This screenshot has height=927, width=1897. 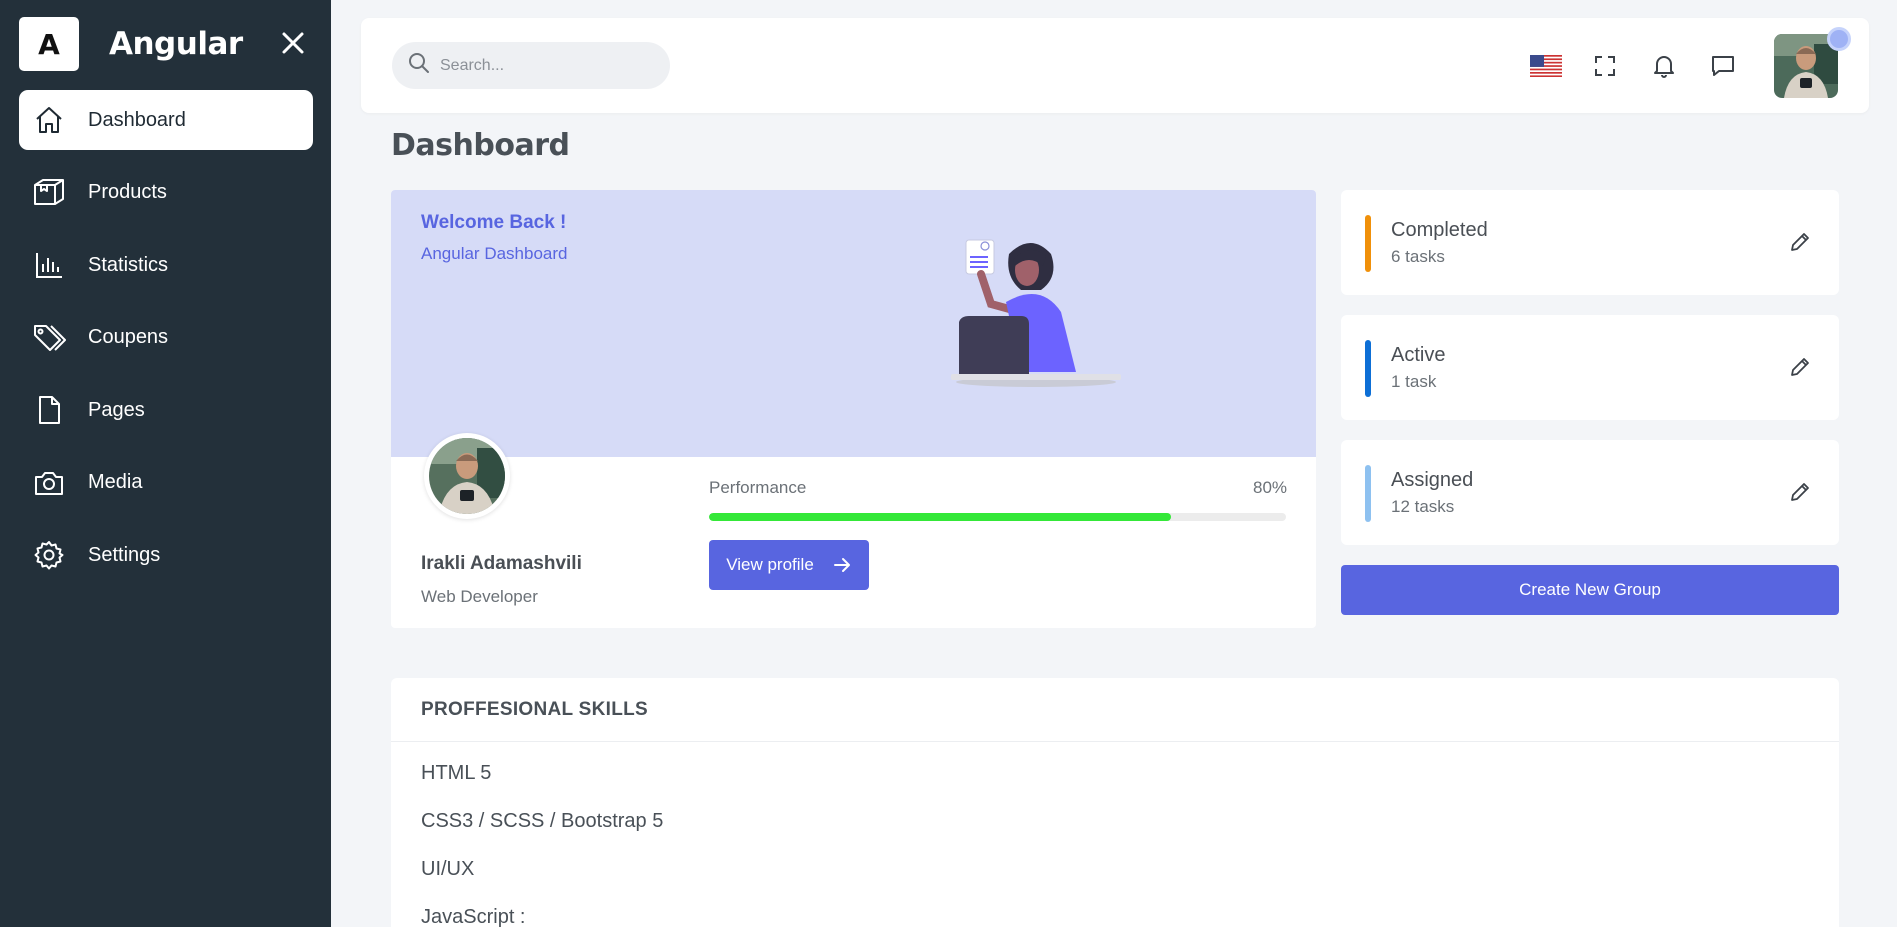 What do you see at coordinates (128, 337) in the screenshot?
I see `sidebar-item-label: Coupens` at bounding box center [128, 337].